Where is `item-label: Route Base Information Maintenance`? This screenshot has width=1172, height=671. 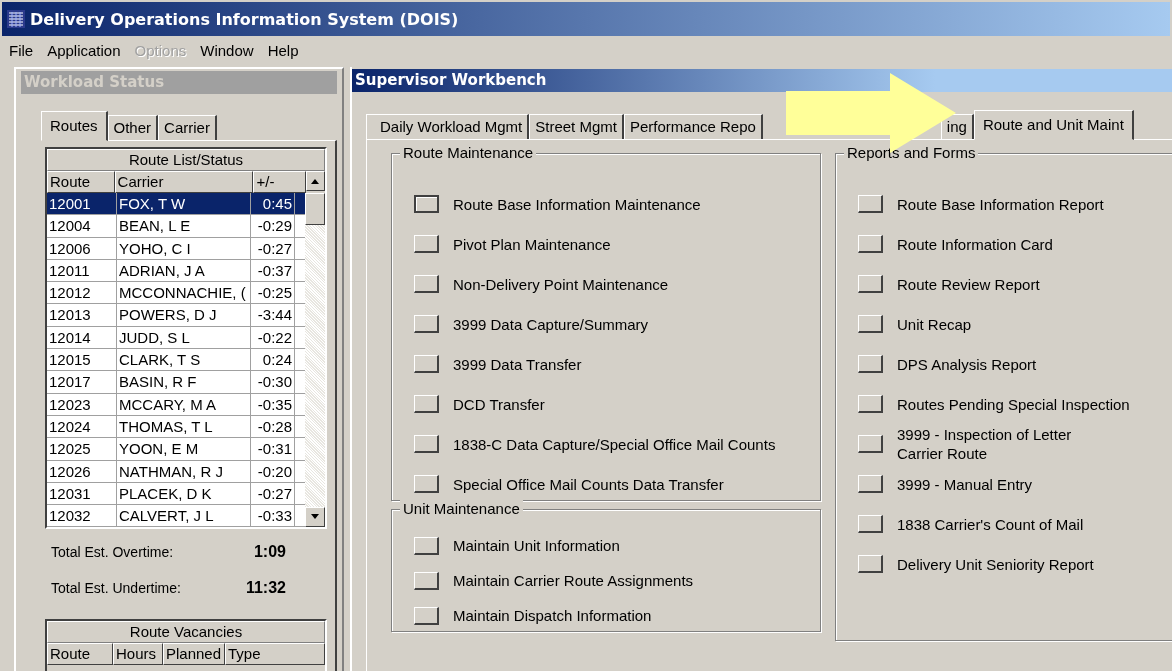
item-label: Route Base Information Maintenance is located at coordinates (577, 204).